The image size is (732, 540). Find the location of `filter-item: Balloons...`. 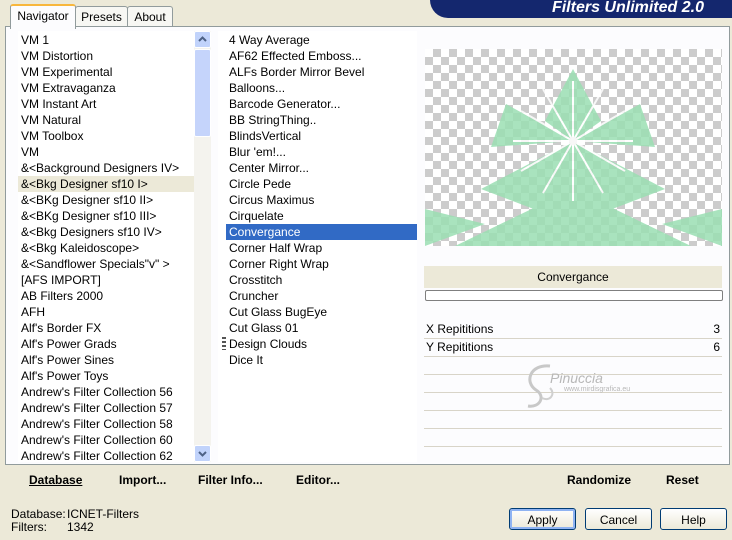

filter-item: Balloons... is located at coordinates (321, 88).